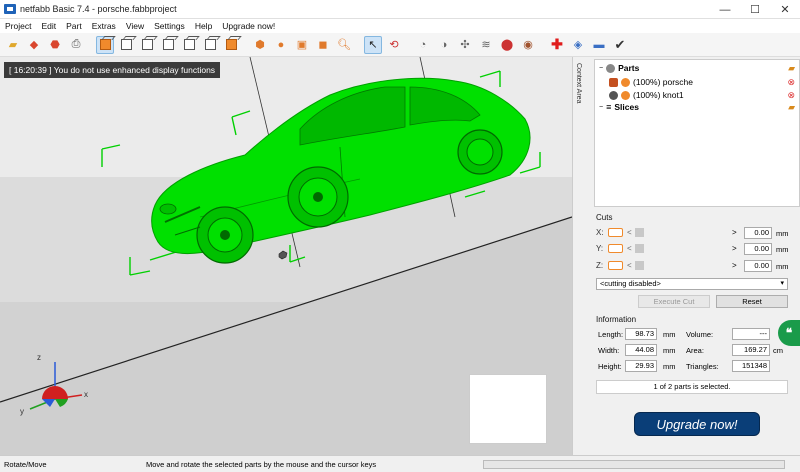 The width and height of the screenshot is (800, 472). I want to click on y-axis-label: y, so click(22, 411).